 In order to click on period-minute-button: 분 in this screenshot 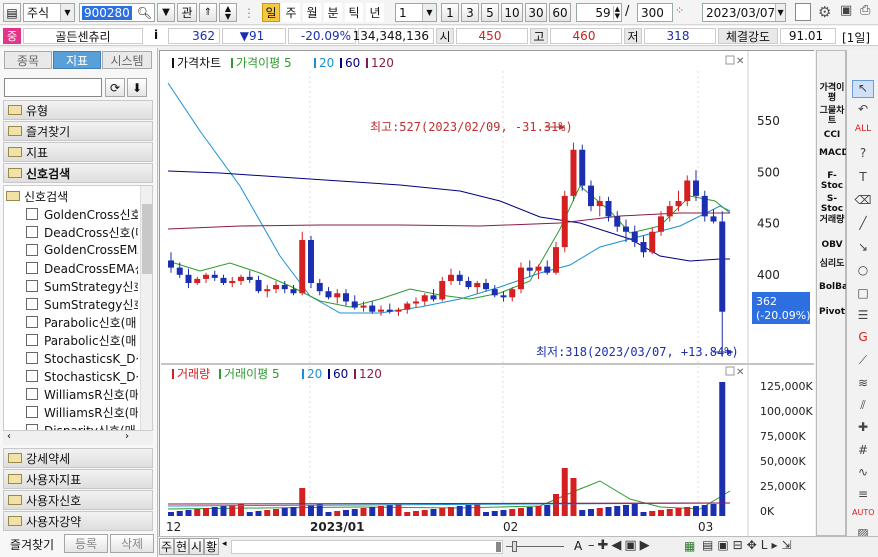, I will do `click(333, 12)`.